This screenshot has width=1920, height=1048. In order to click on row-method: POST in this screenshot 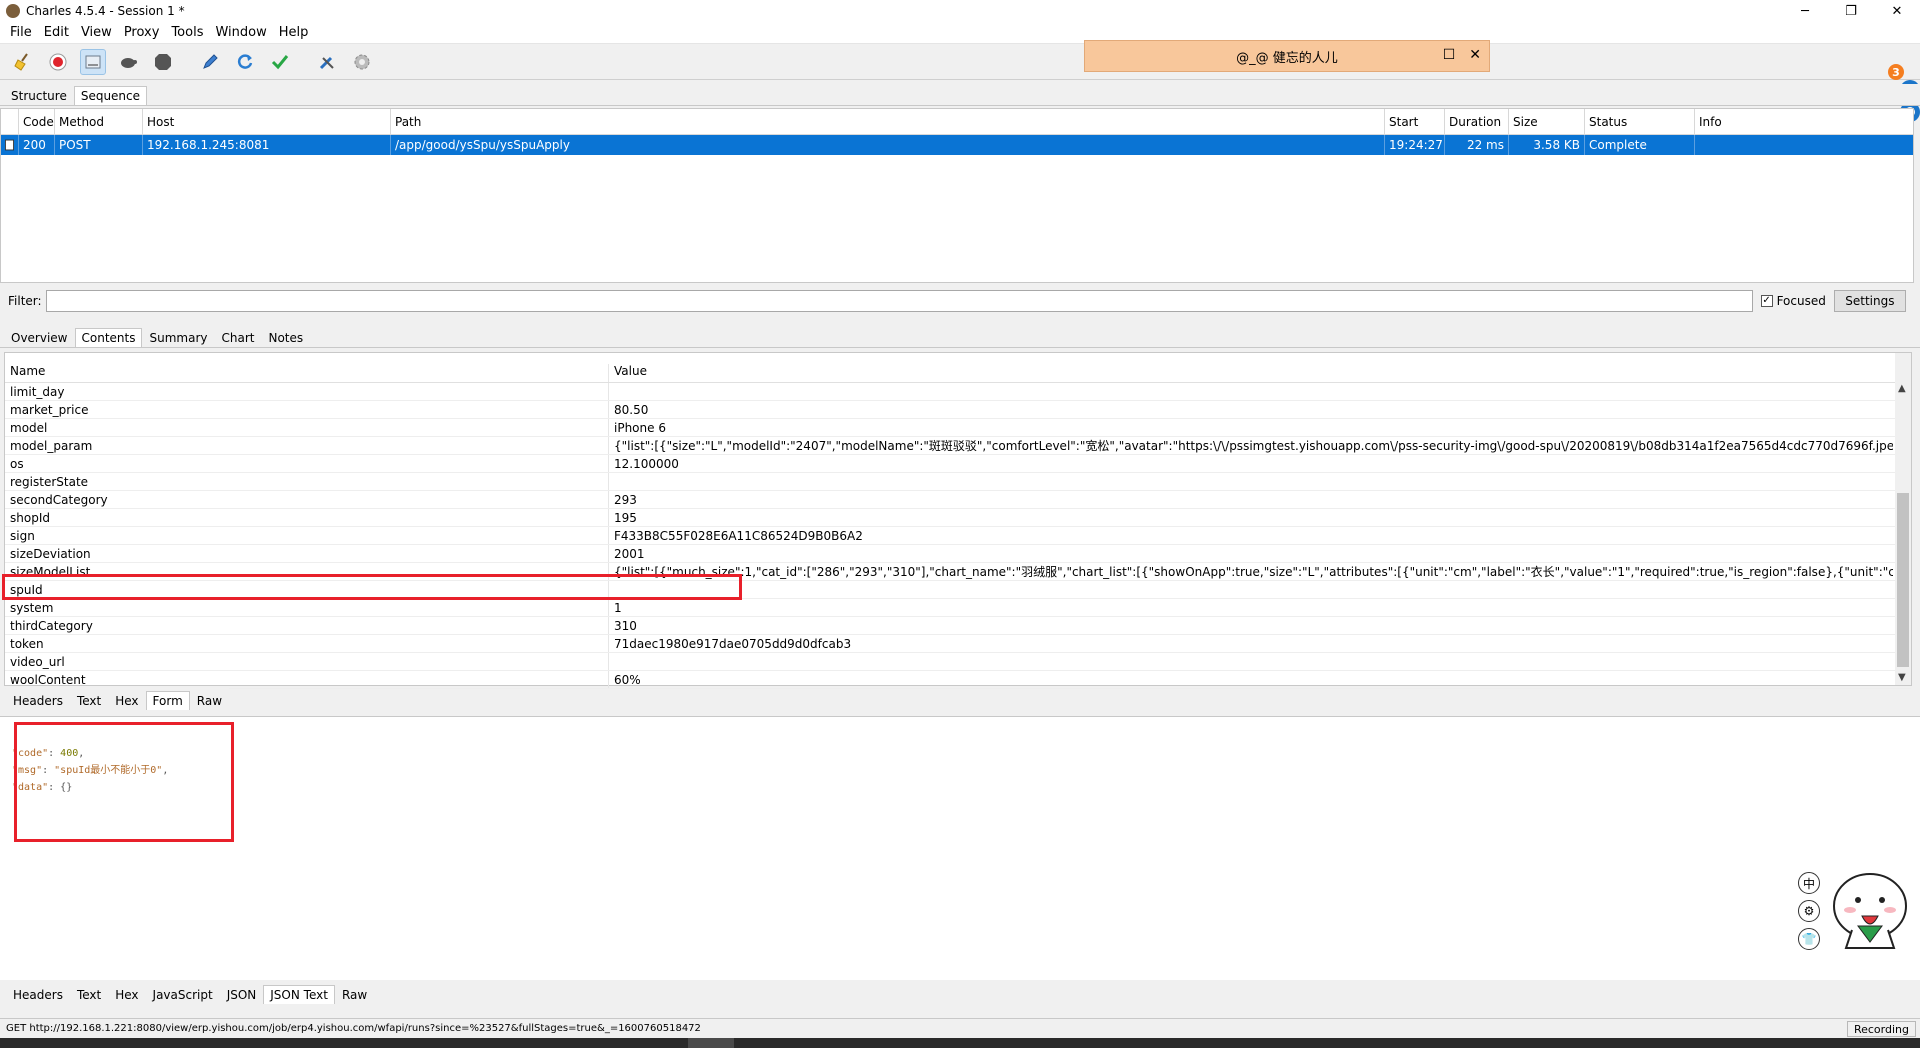, I will do `click(99, 145)`.